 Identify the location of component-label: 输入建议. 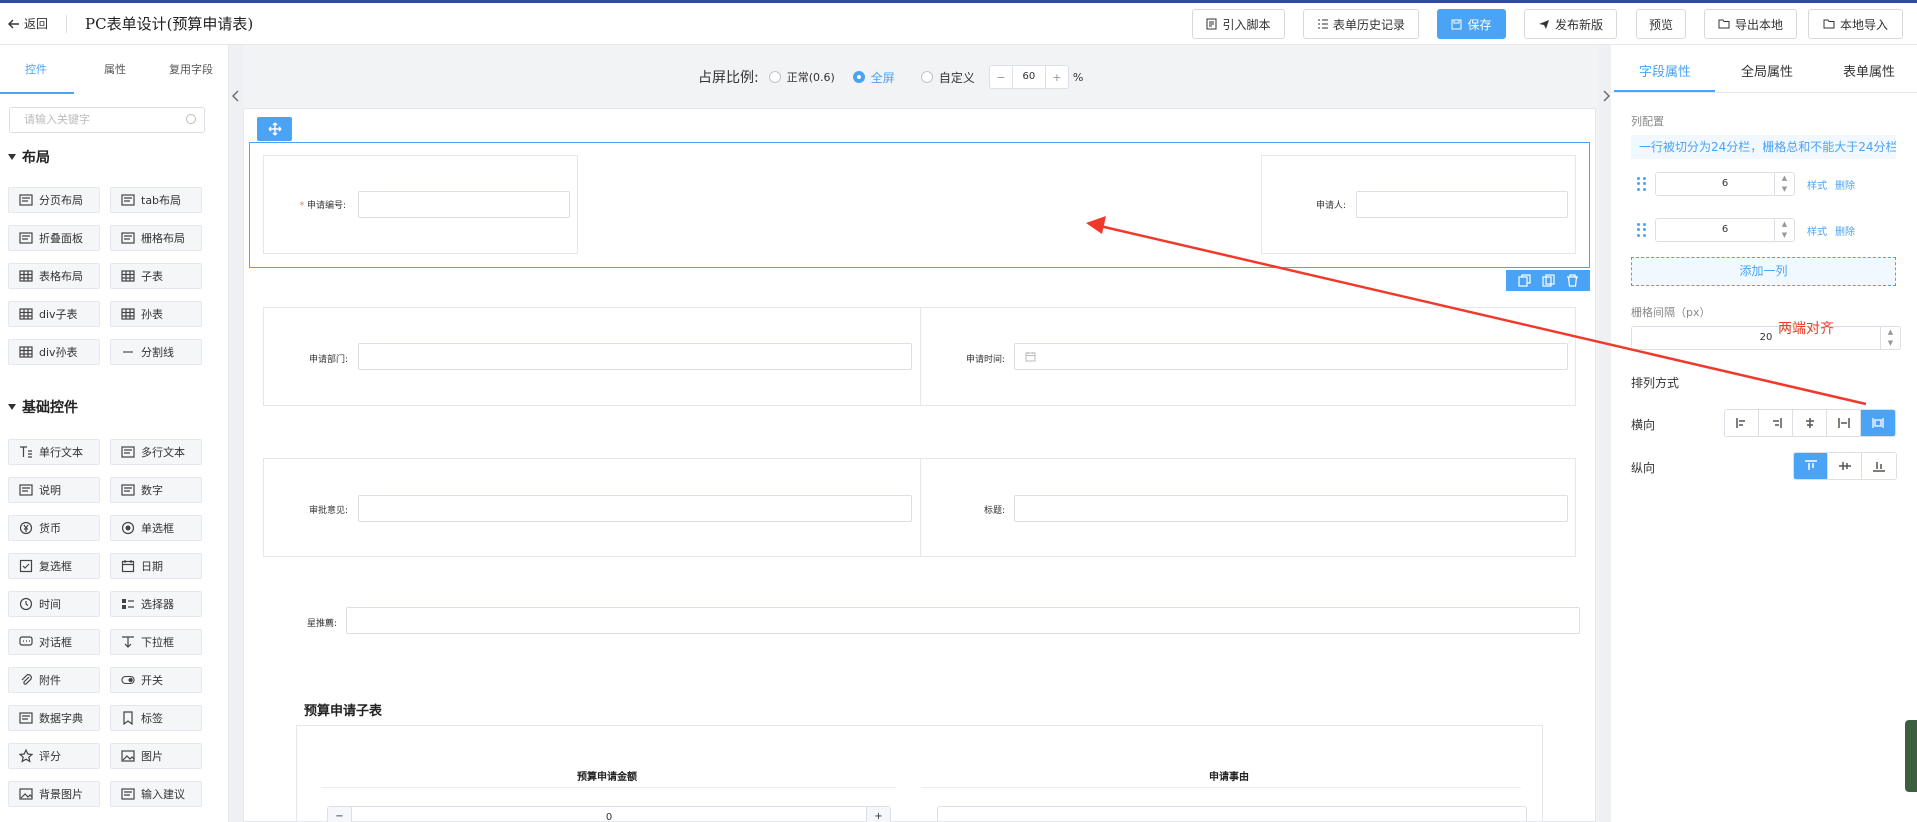
(163, 794).